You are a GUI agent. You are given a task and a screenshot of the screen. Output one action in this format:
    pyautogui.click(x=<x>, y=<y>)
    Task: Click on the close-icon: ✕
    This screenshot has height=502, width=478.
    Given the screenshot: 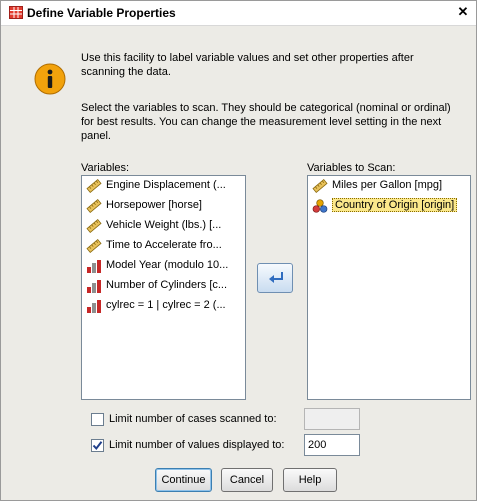 What is the action you would take?
    pyautogui.click(x=463, y=11)
    